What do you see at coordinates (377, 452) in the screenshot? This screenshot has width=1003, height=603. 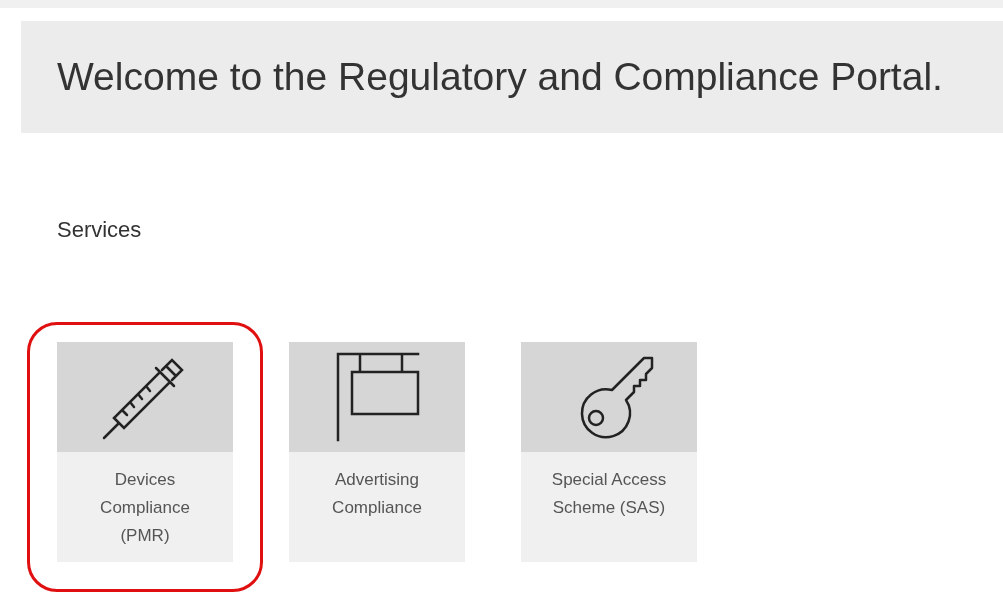 I see `service-tile: Advertising Compliance` at bounding box center [377, 452].